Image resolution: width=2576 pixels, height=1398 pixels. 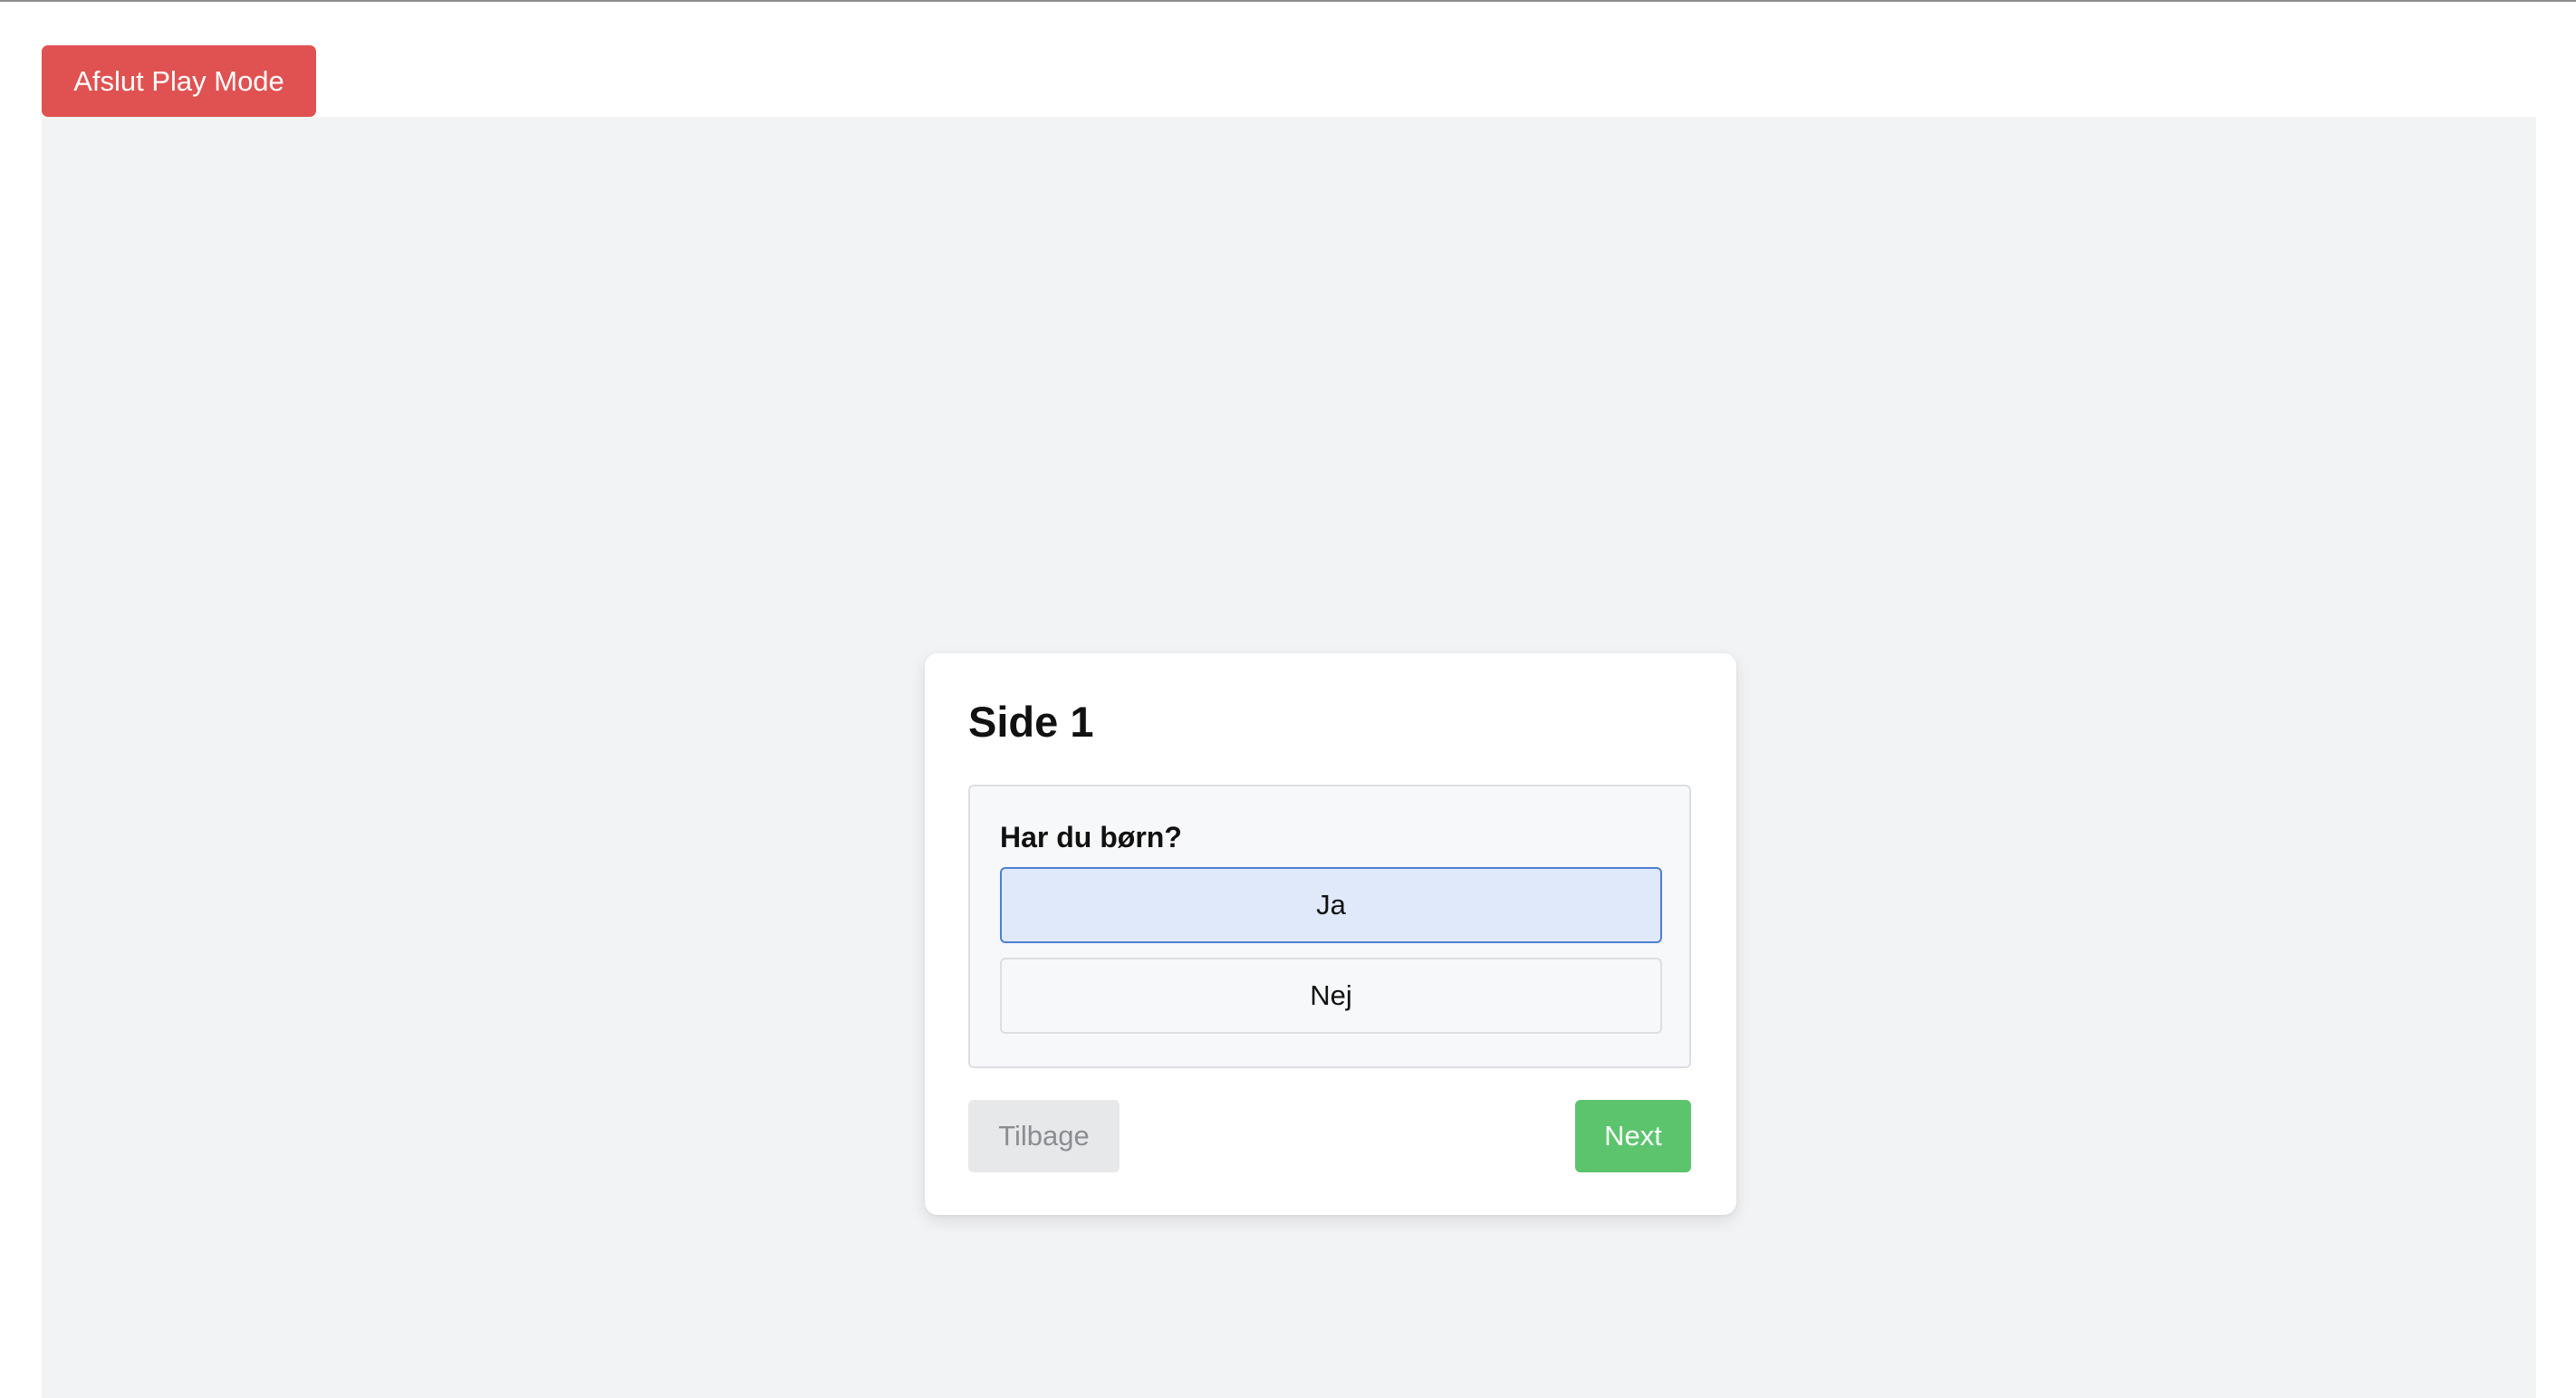 I want to click on back-button: Tilbage, so click(x=1044, y=1136).